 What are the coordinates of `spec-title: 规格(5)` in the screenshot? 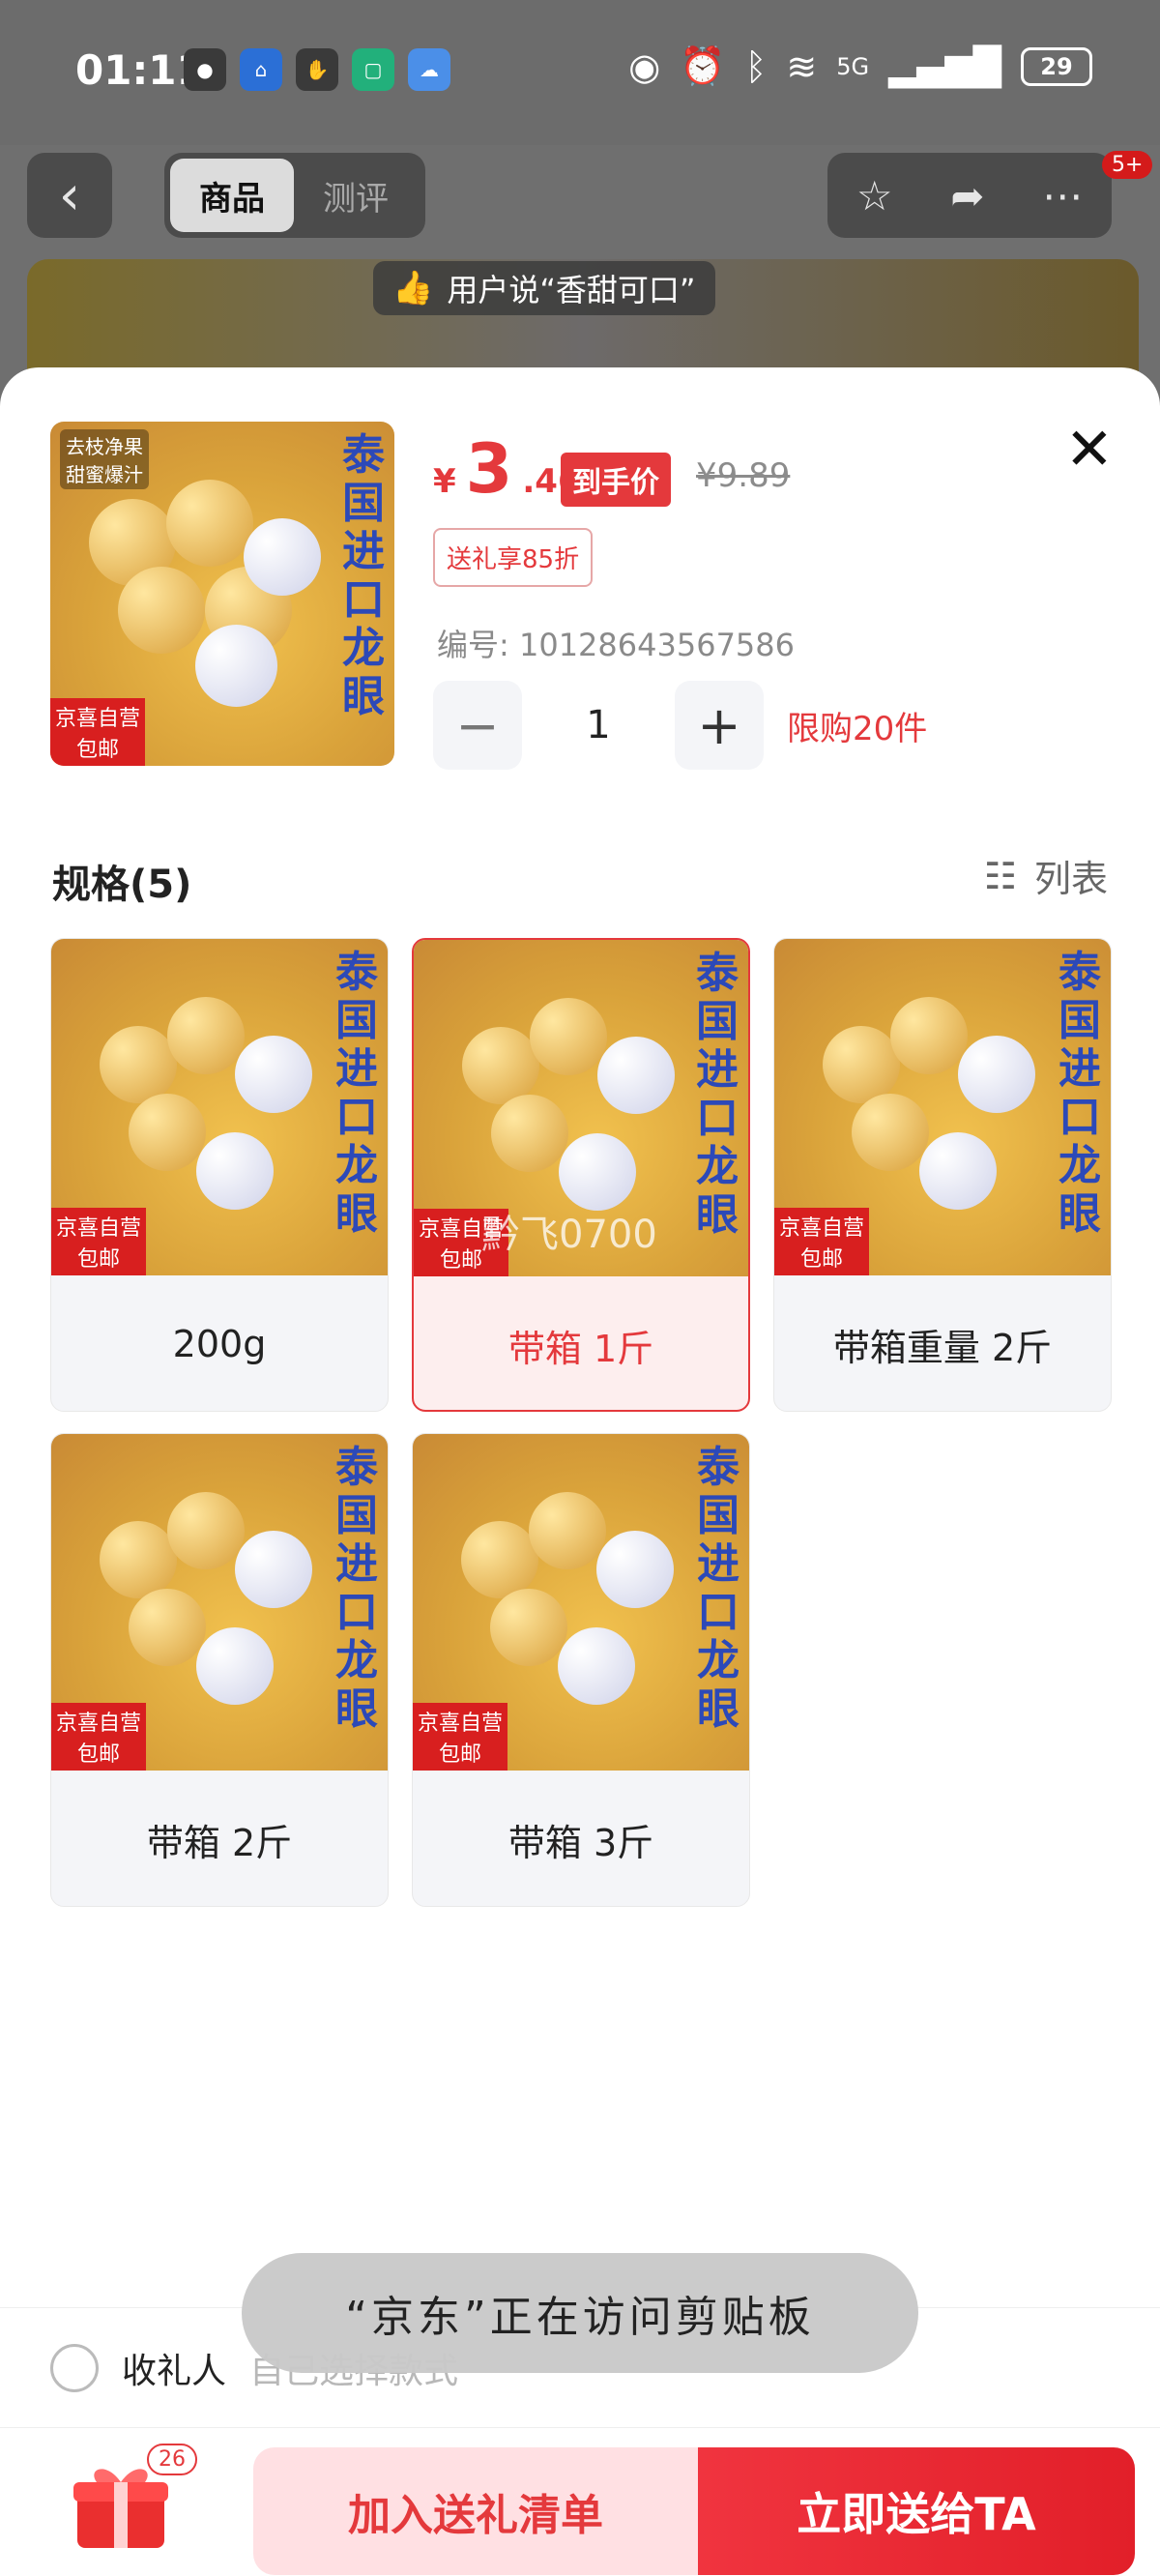 It's located at (122, 885).